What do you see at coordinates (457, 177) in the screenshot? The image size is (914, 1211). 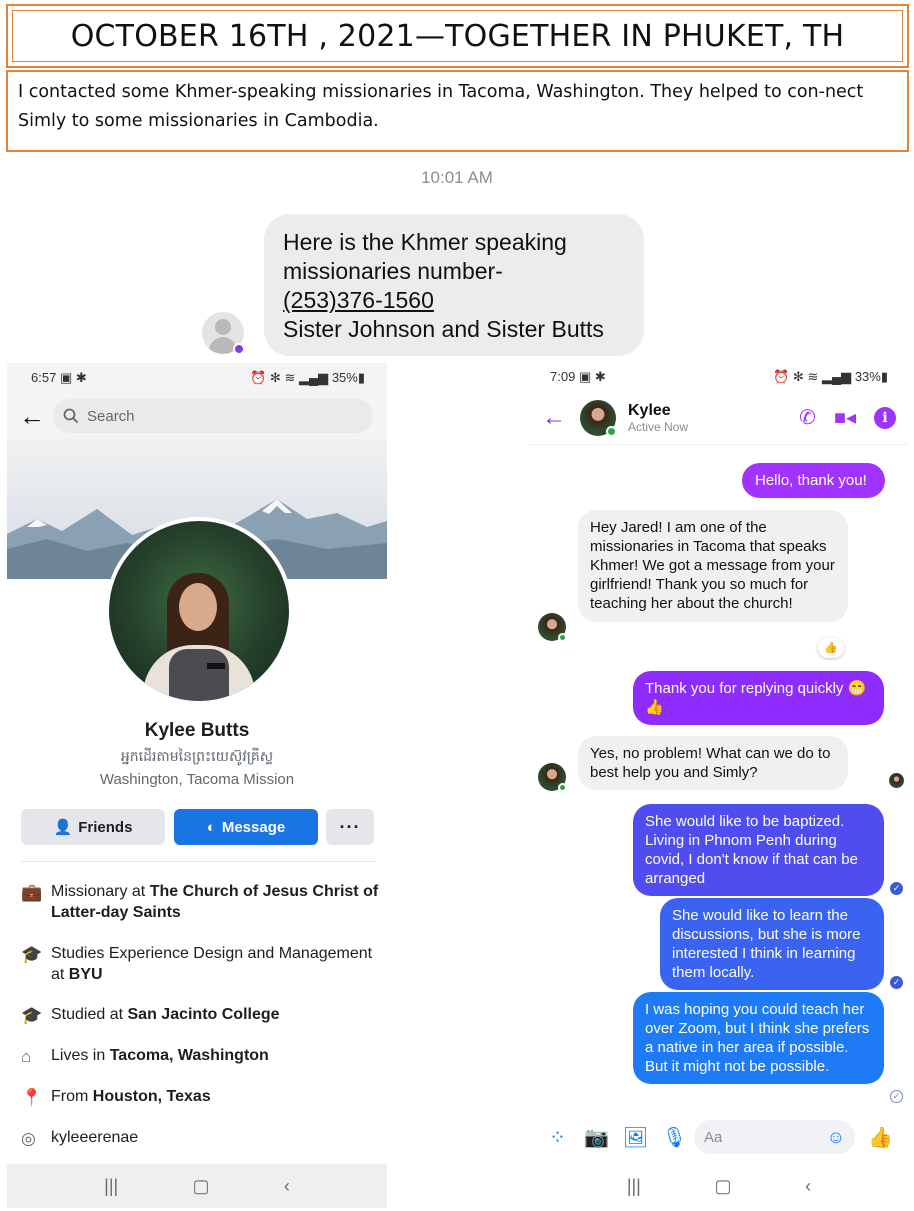 I see `sms-timestamp: 10:01 AM` at bounding box center [457, 177].